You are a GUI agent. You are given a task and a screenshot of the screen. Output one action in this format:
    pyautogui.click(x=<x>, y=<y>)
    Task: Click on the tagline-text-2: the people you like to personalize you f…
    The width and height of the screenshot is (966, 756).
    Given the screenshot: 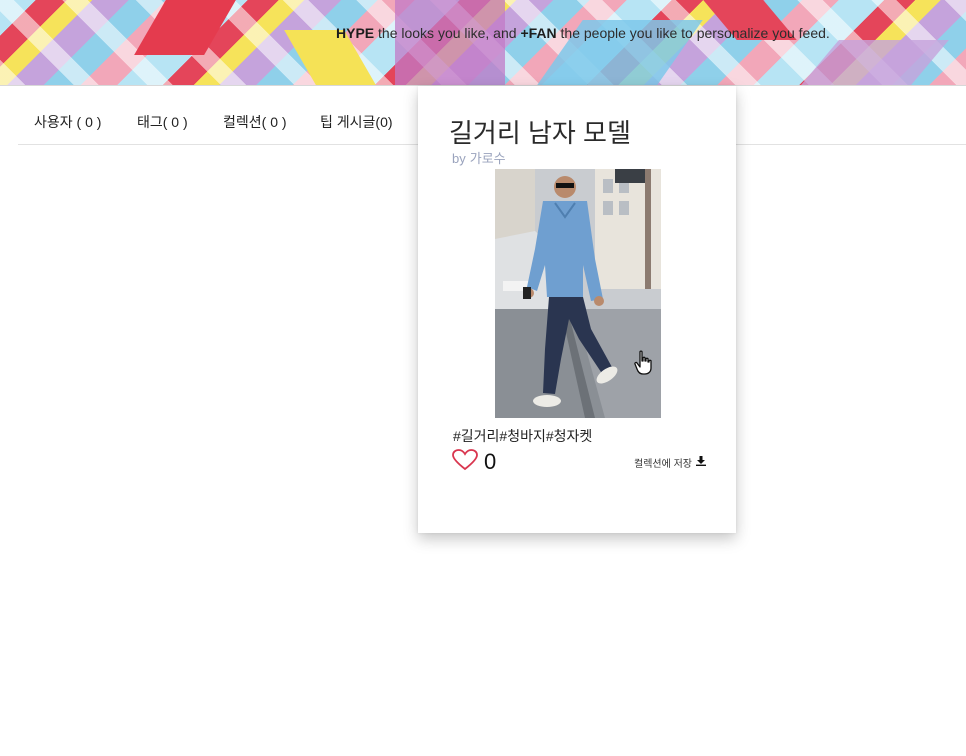 What is the action you would take?
    pyautogui.click(x=693, y=33)
    